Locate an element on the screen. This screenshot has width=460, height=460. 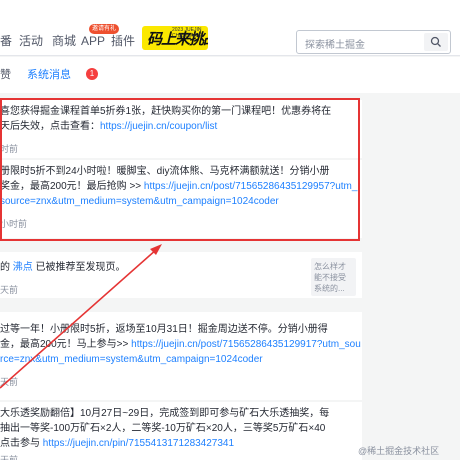
annotation-arrow is located at coordinates (81, 316).